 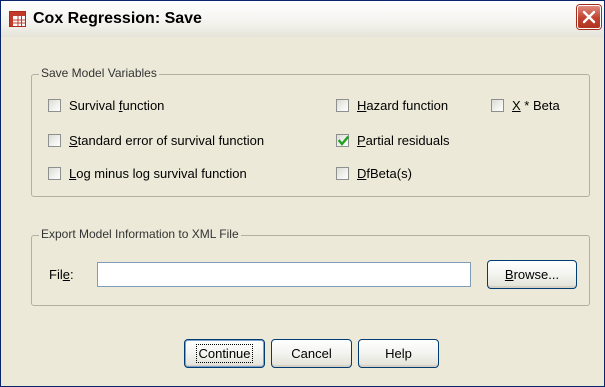 What do you see at coordinates (99, 73) in the screenshot?
I see `save-model-variables-legend: Save Model Variables` at bounding box center [99, 73].